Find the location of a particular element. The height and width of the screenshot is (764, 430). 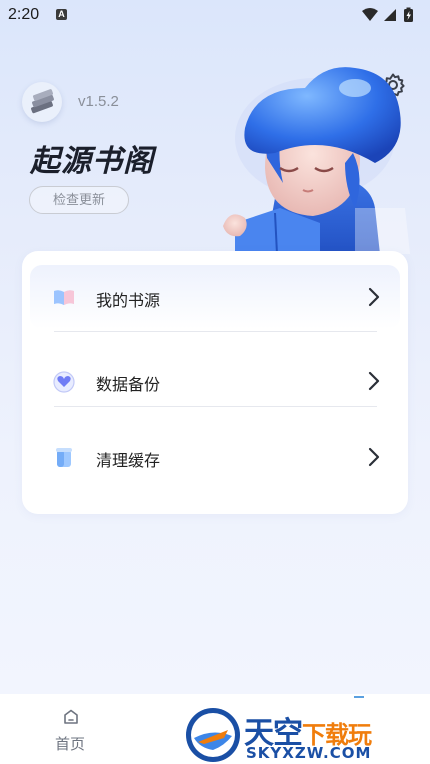

menu-label-data-backup: 数据备份 is located at coordinates (128, 385).